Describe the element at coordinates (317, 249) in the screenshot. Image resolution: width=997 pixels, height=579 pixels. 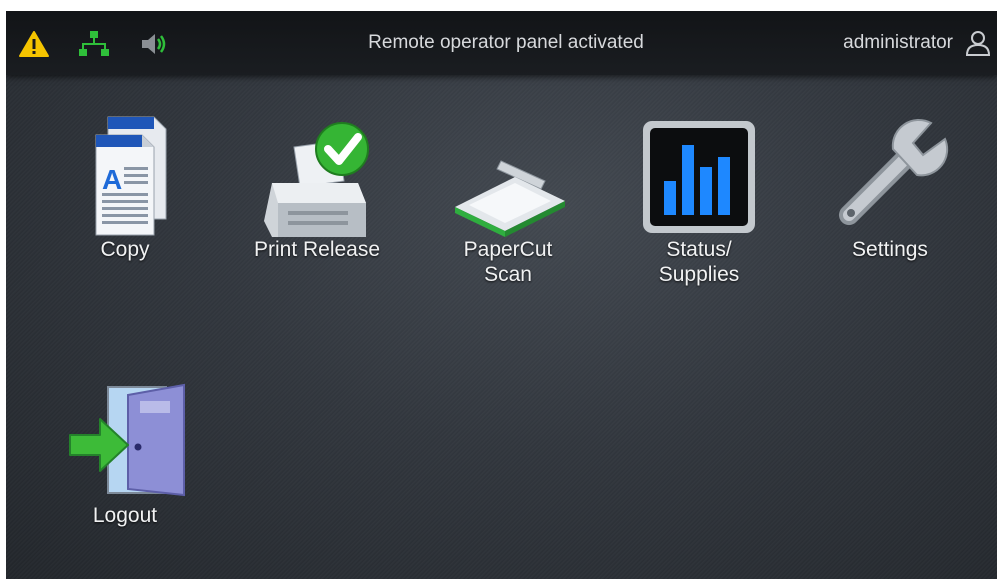
I see `app-label-print-release: Print Release` at that location.